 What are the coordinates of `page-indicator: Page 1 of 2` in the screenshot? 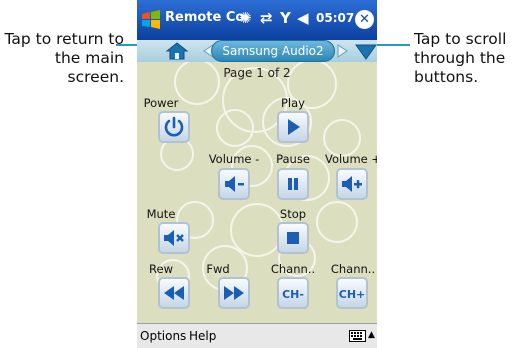 It's located at (257, 73).